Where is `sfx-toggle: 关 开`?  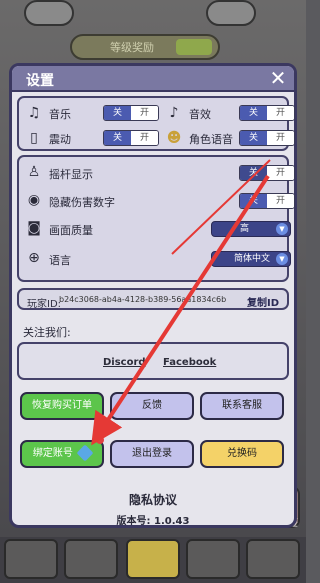 sfx-toggle: 关 开 is located at coordinates (267, 113).